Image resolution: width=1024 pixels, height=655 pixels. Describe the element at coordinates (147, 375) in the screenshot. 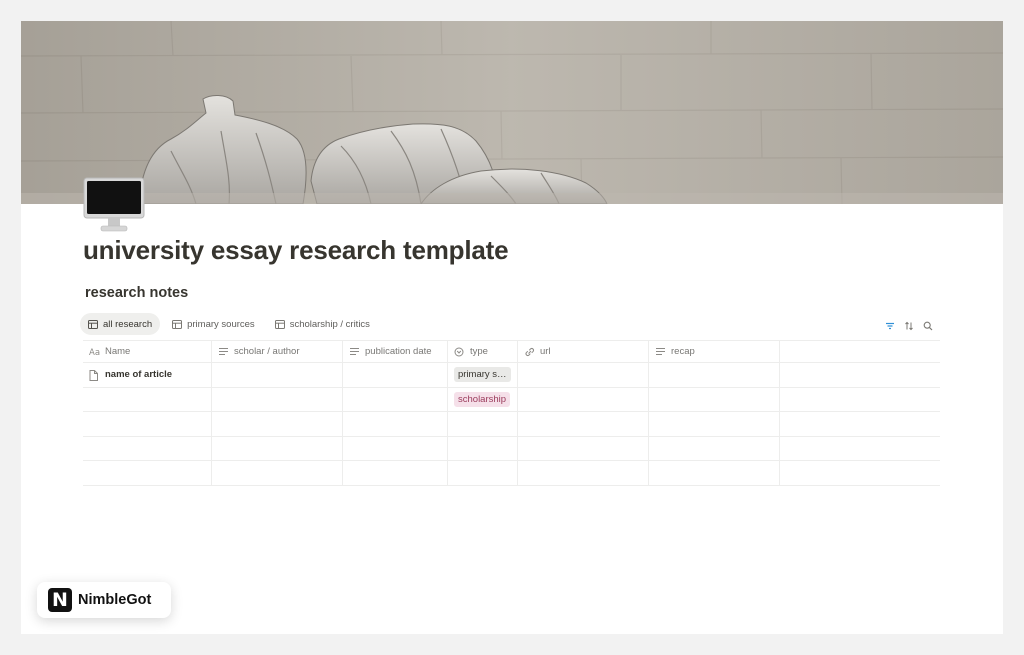

I see `name-cell: name of article` at that location.